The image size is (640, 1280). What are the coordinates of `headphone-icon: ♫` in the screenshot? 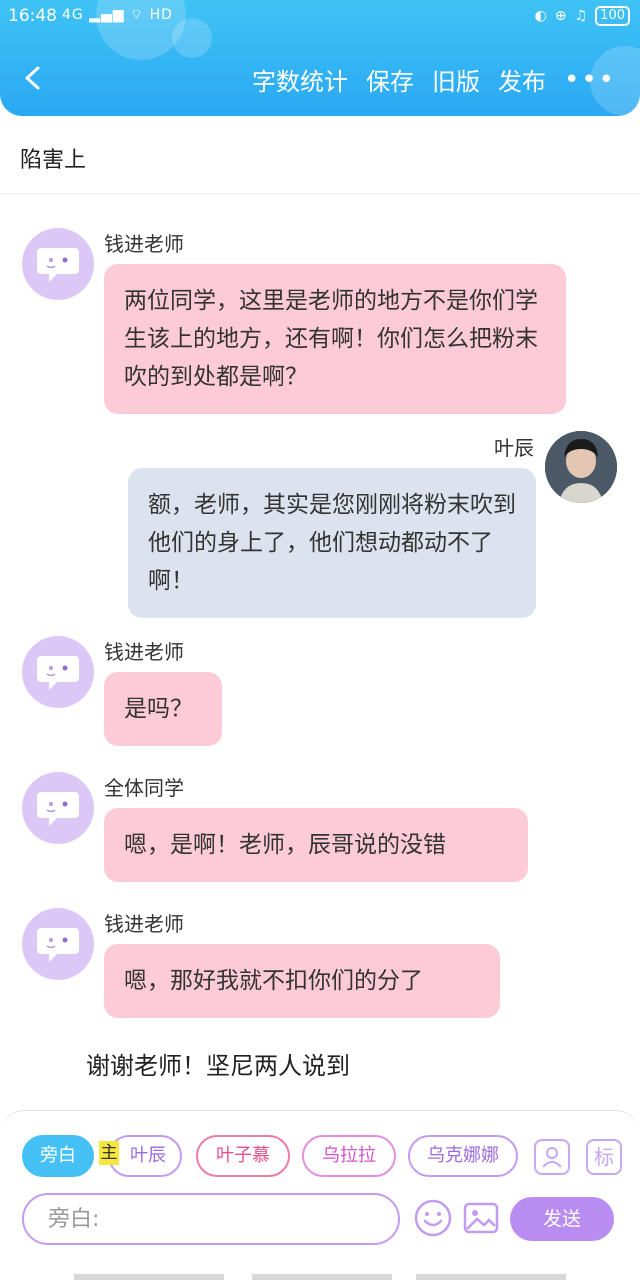 It's located at (581, 16).